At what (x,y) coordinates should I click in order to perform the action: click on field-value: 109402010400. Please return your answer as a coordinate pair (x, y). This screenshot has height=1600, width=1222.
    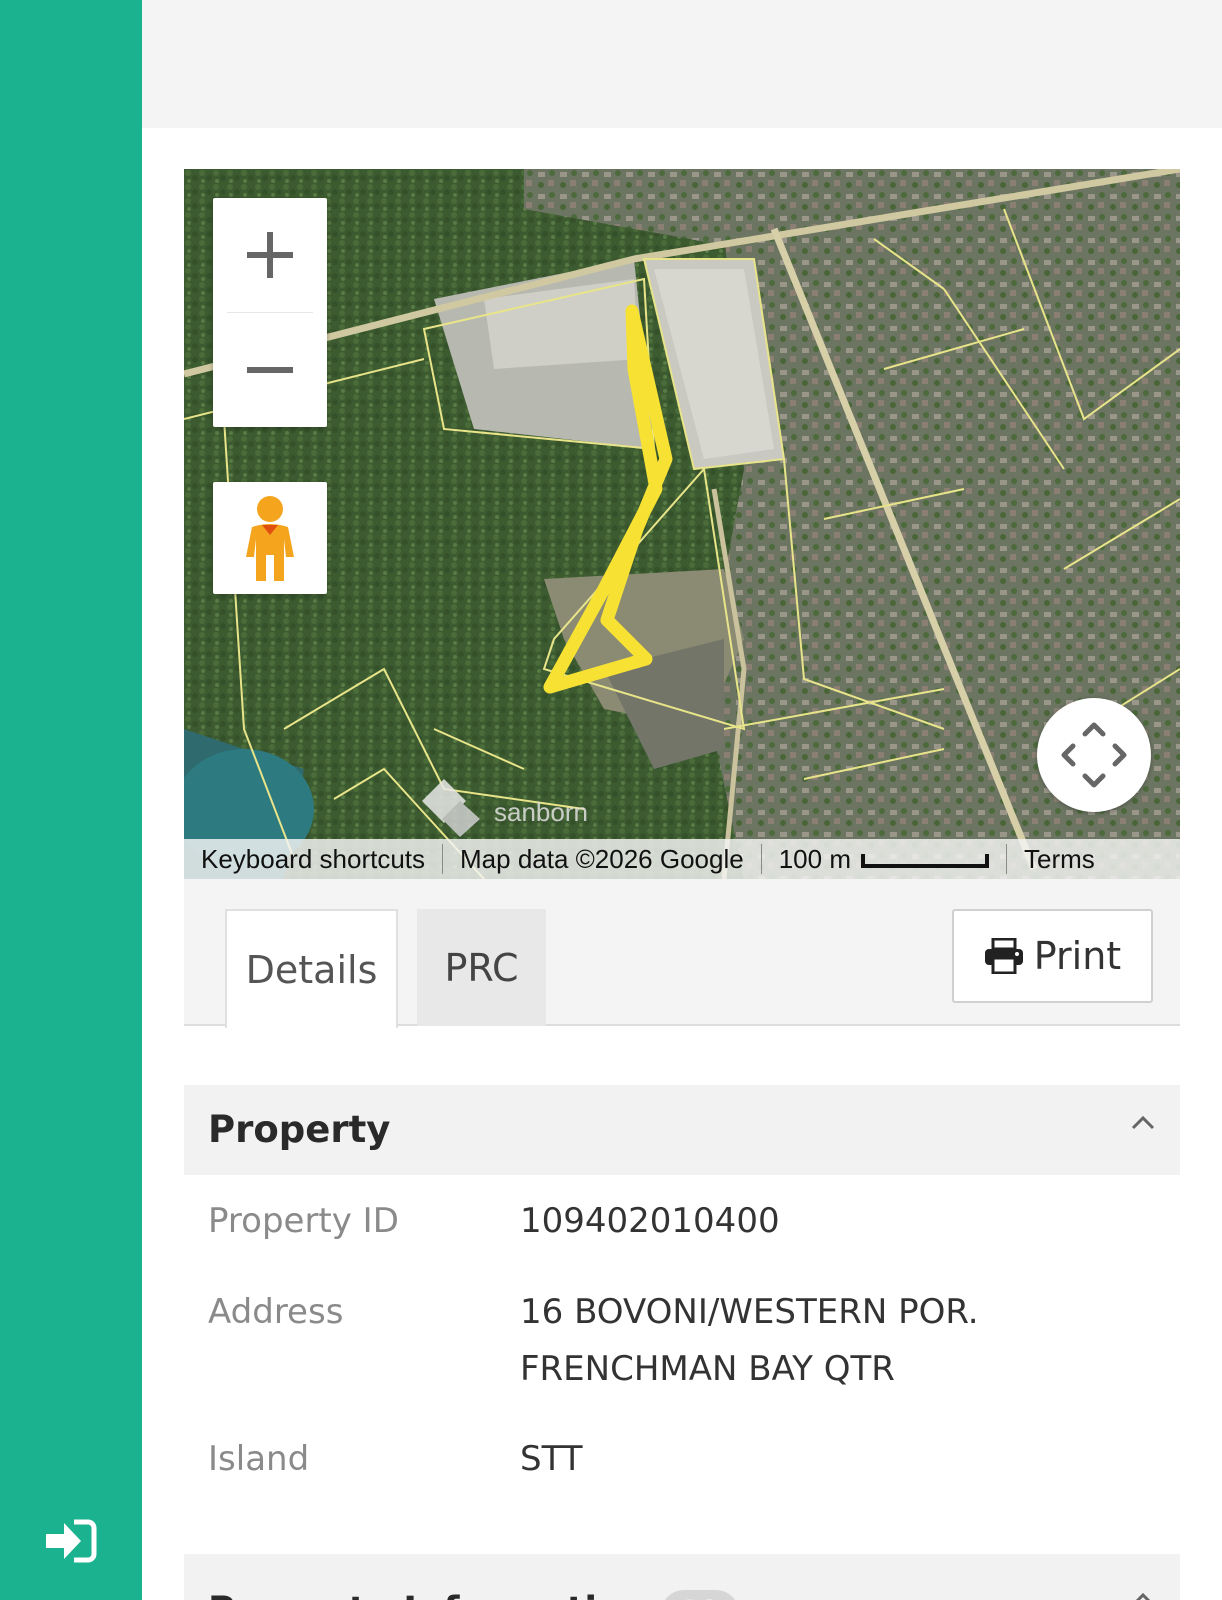
    Looking at the image, I should click on (650, 1221).